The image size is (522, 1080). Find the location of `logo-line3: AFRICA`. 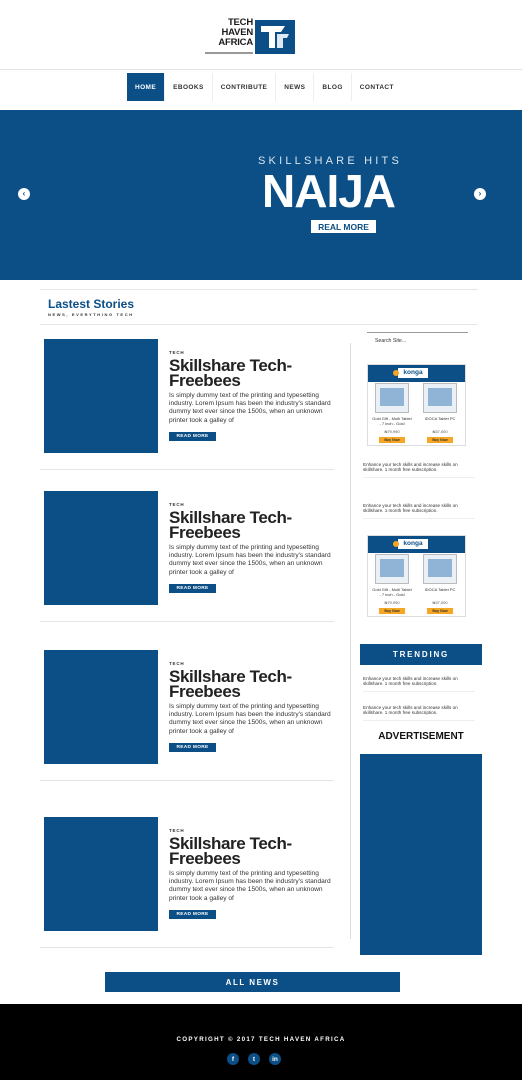

logo-line3: AFRICA is located at coordinates (235, 42).